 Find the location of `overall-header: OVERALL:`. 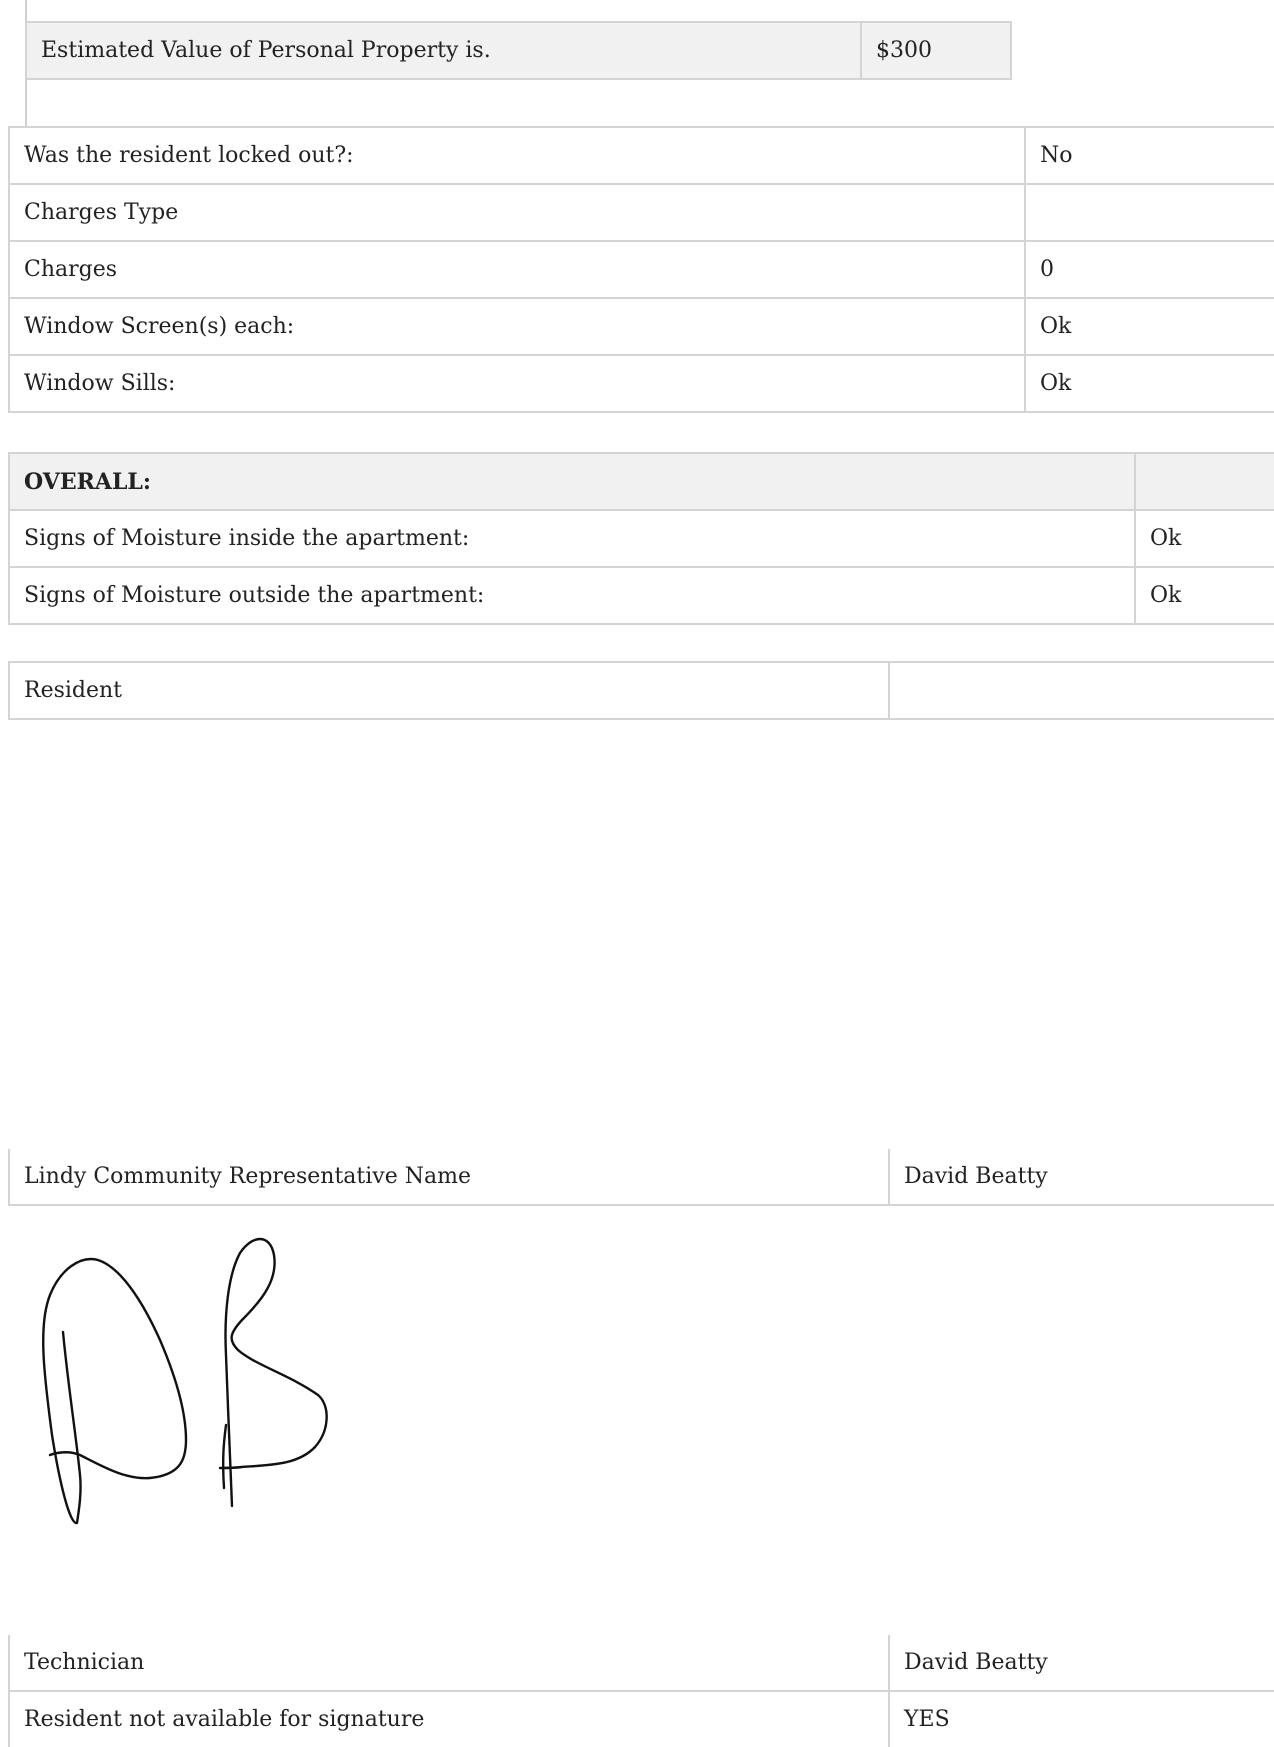

overall-header: OVERALL: is located at coordinates (571, 481).